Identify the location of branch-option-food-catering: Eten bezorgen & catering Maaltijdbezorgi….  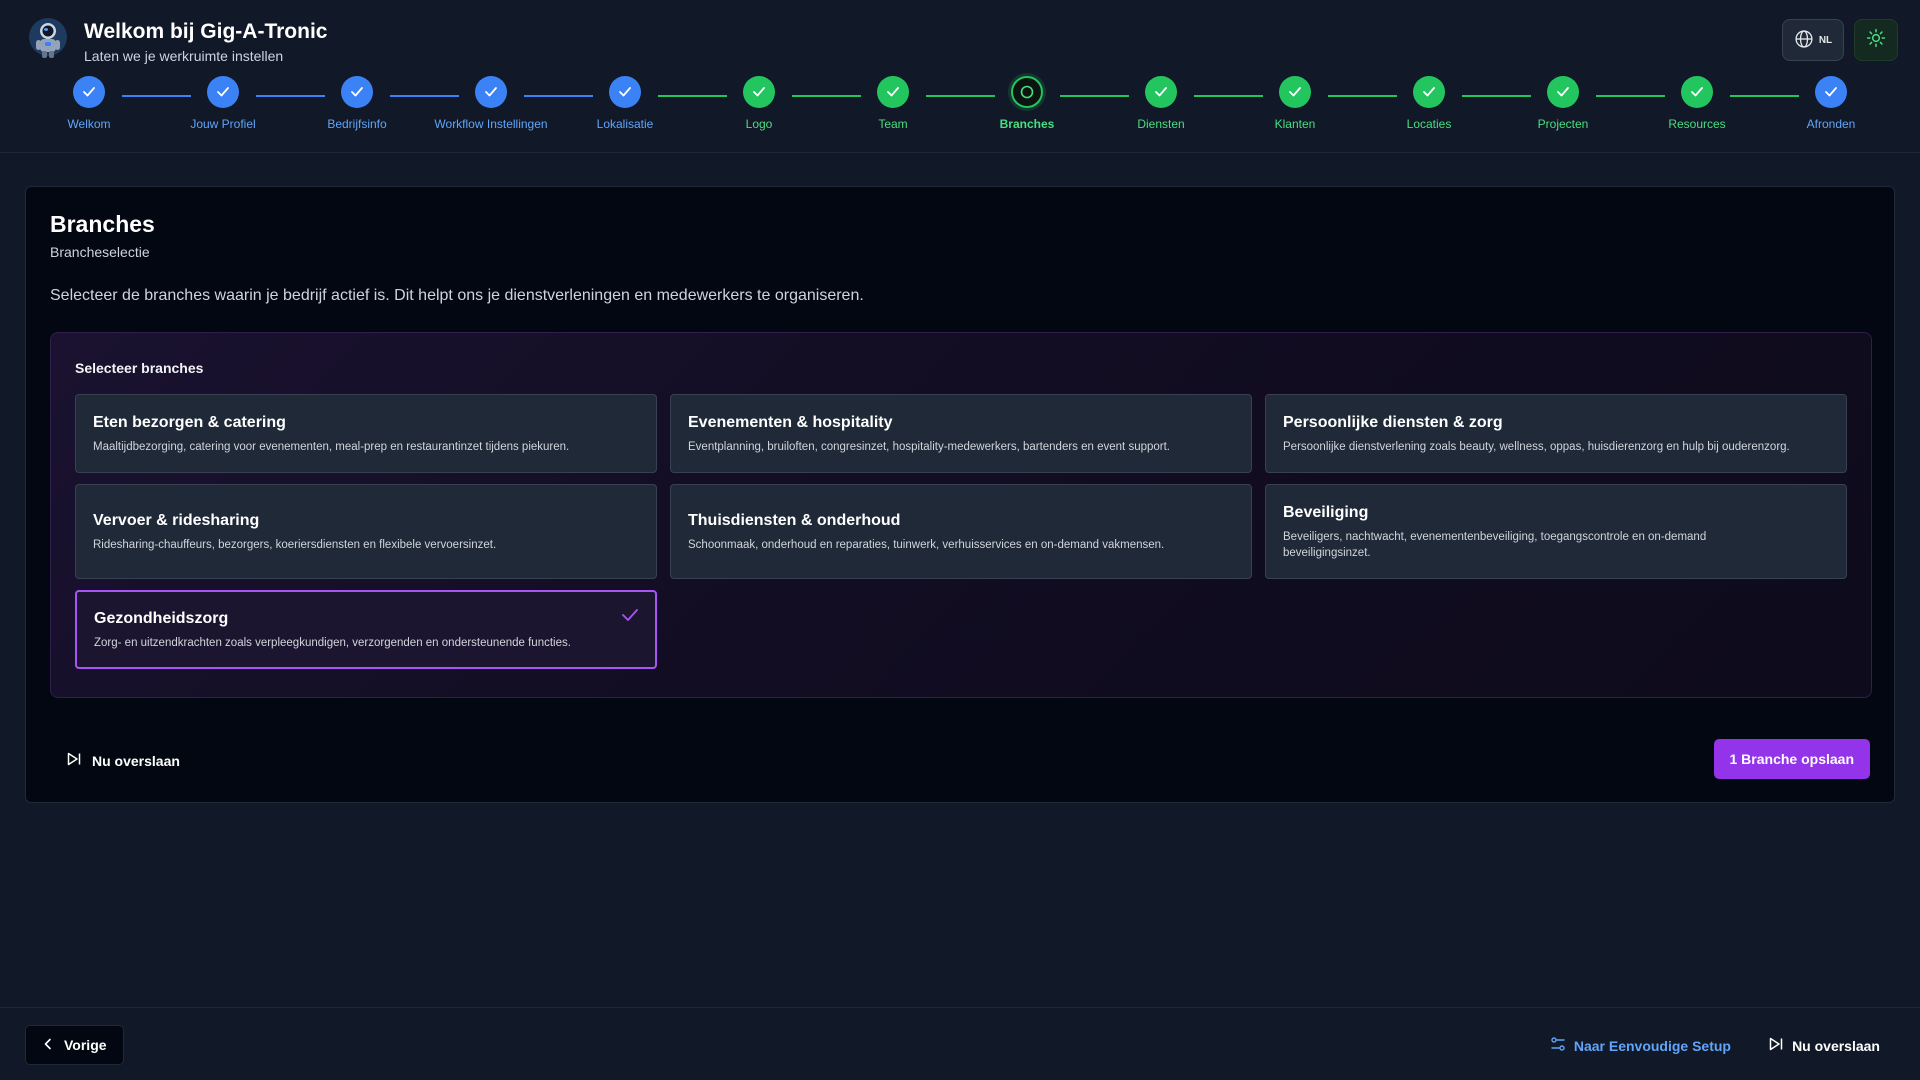
(366, 433).